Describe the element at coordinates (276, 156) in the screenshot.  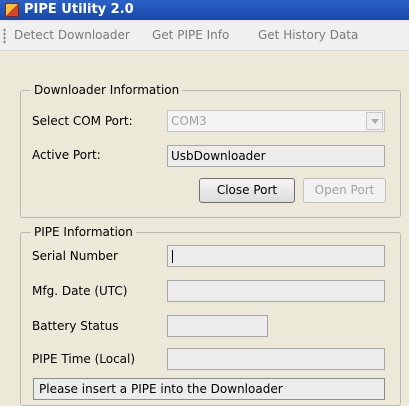
I see `active-port-field: UsbDownloader` at that location.